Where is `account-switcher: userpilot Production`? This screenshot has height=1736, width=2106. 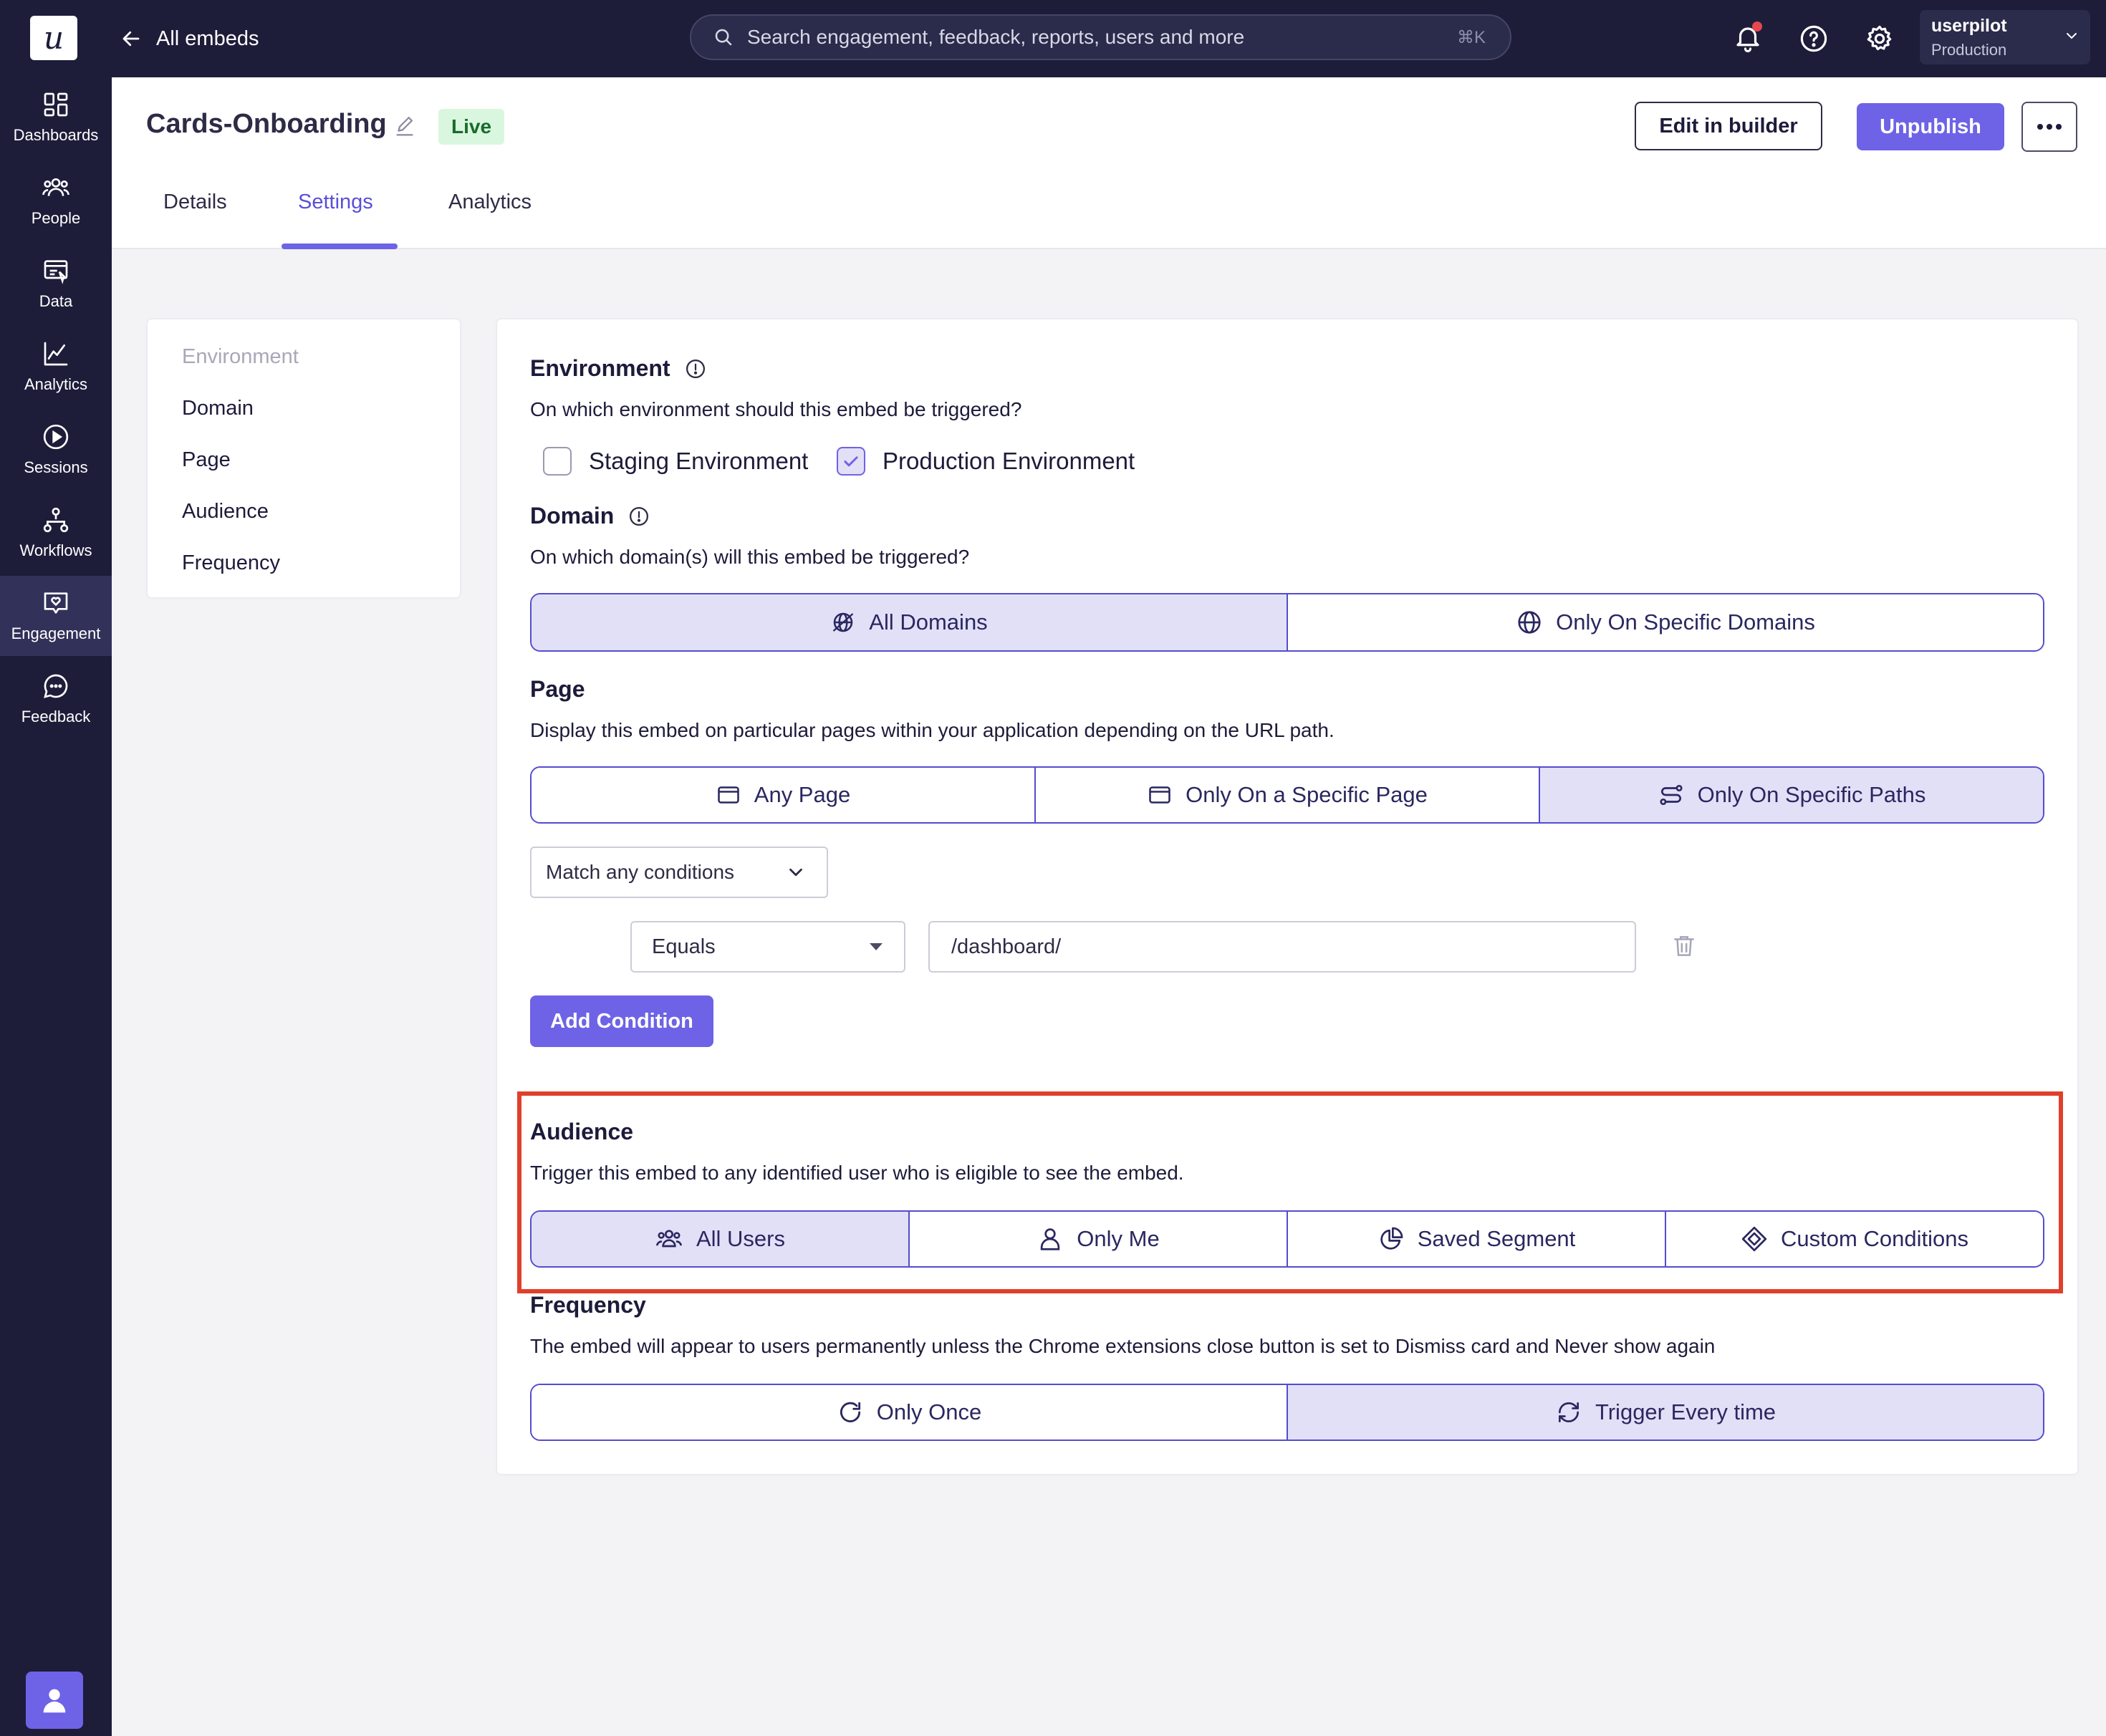
account-switcher: userpilot Production is located at coordinates (2005, 37).